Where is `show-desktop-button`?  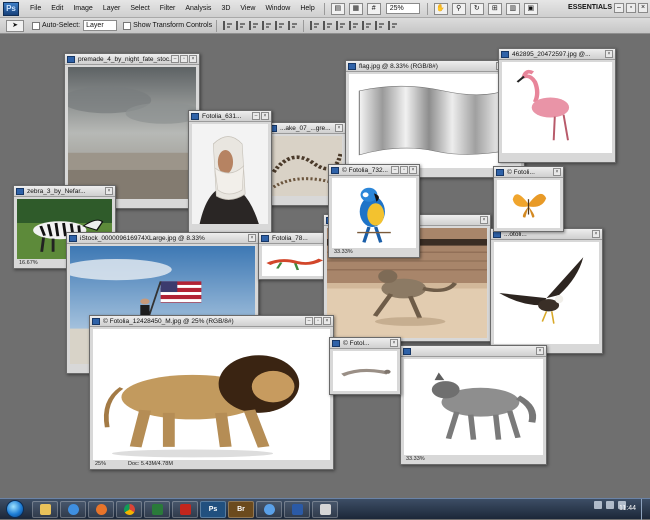
show-desktop-button is located at coordinates (645, 509).